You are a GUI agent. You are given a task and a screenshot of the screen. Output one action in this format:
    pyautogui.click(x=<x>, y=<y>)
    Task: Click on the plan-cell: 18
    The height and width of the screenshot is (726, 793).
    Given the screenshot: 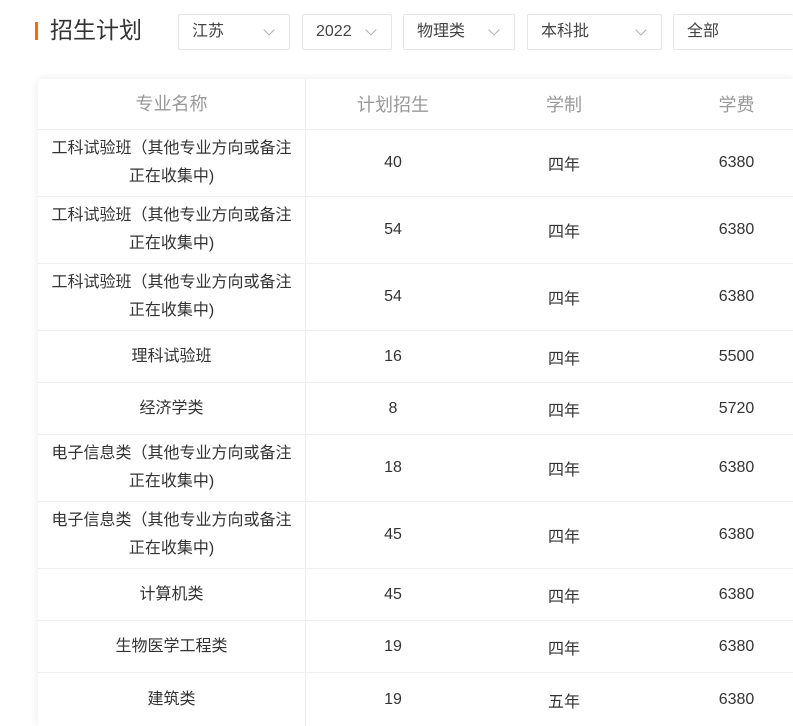 What is the action you would take?
    pyautogui.click(x=393, y=467)
    